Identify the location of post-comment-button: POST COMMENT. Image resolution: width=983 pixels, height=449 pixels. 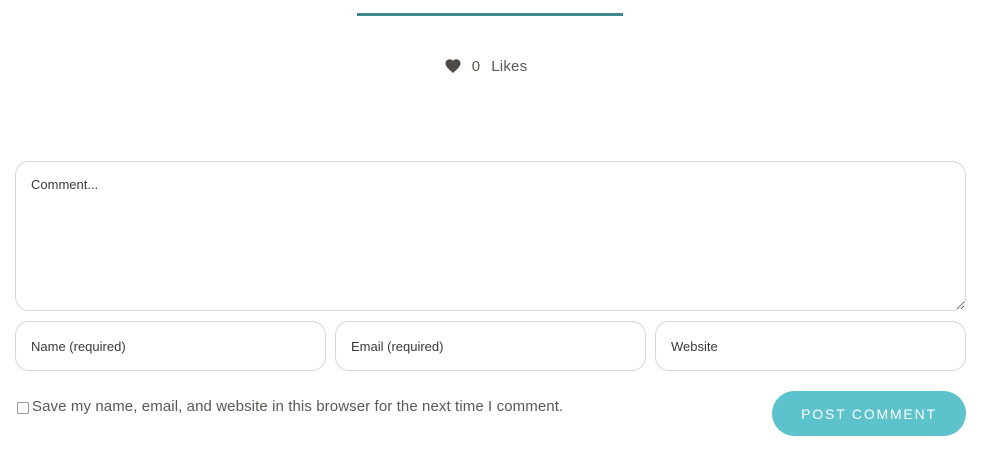
(869, 413).